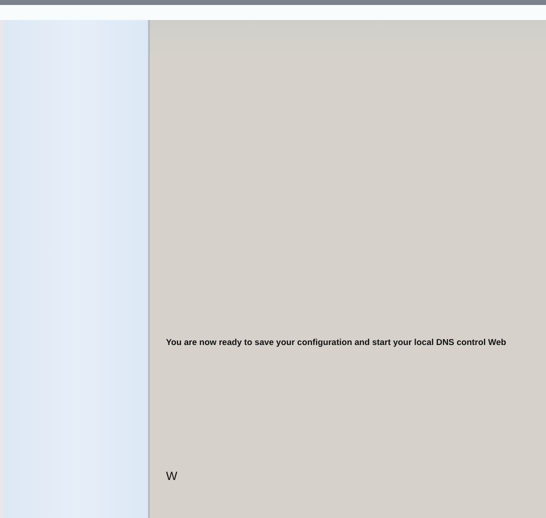  I want to click on message-text: You are now ready to save your configuration and start your local DNS control Web, so click(336, 342).